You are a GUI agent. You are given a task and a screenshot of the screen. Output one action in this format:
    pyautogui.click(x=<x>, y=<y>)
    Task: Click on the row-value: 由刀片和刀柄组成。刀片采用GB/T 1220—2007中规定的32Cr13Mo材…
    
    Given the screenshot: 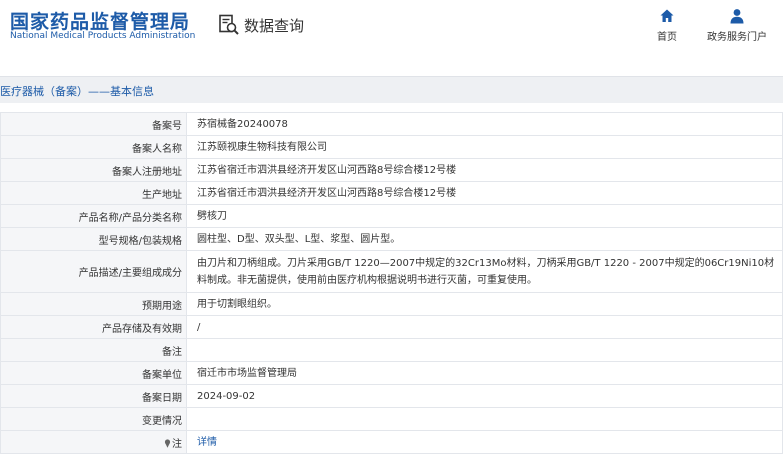 What is the action you would take?
    pyautogui.click(x=484, y=271)
    